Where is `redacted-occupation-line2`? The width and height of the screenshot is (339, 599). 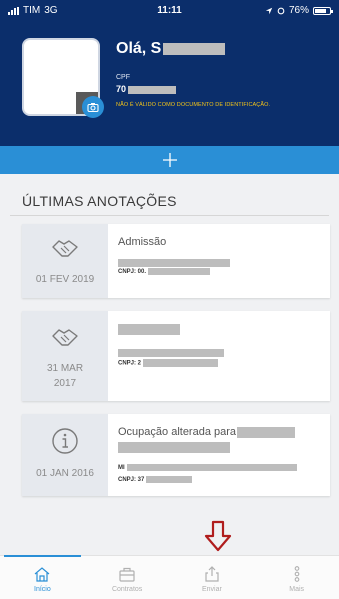 redacted-occupation-line2 is located at coordinates (174, 447).